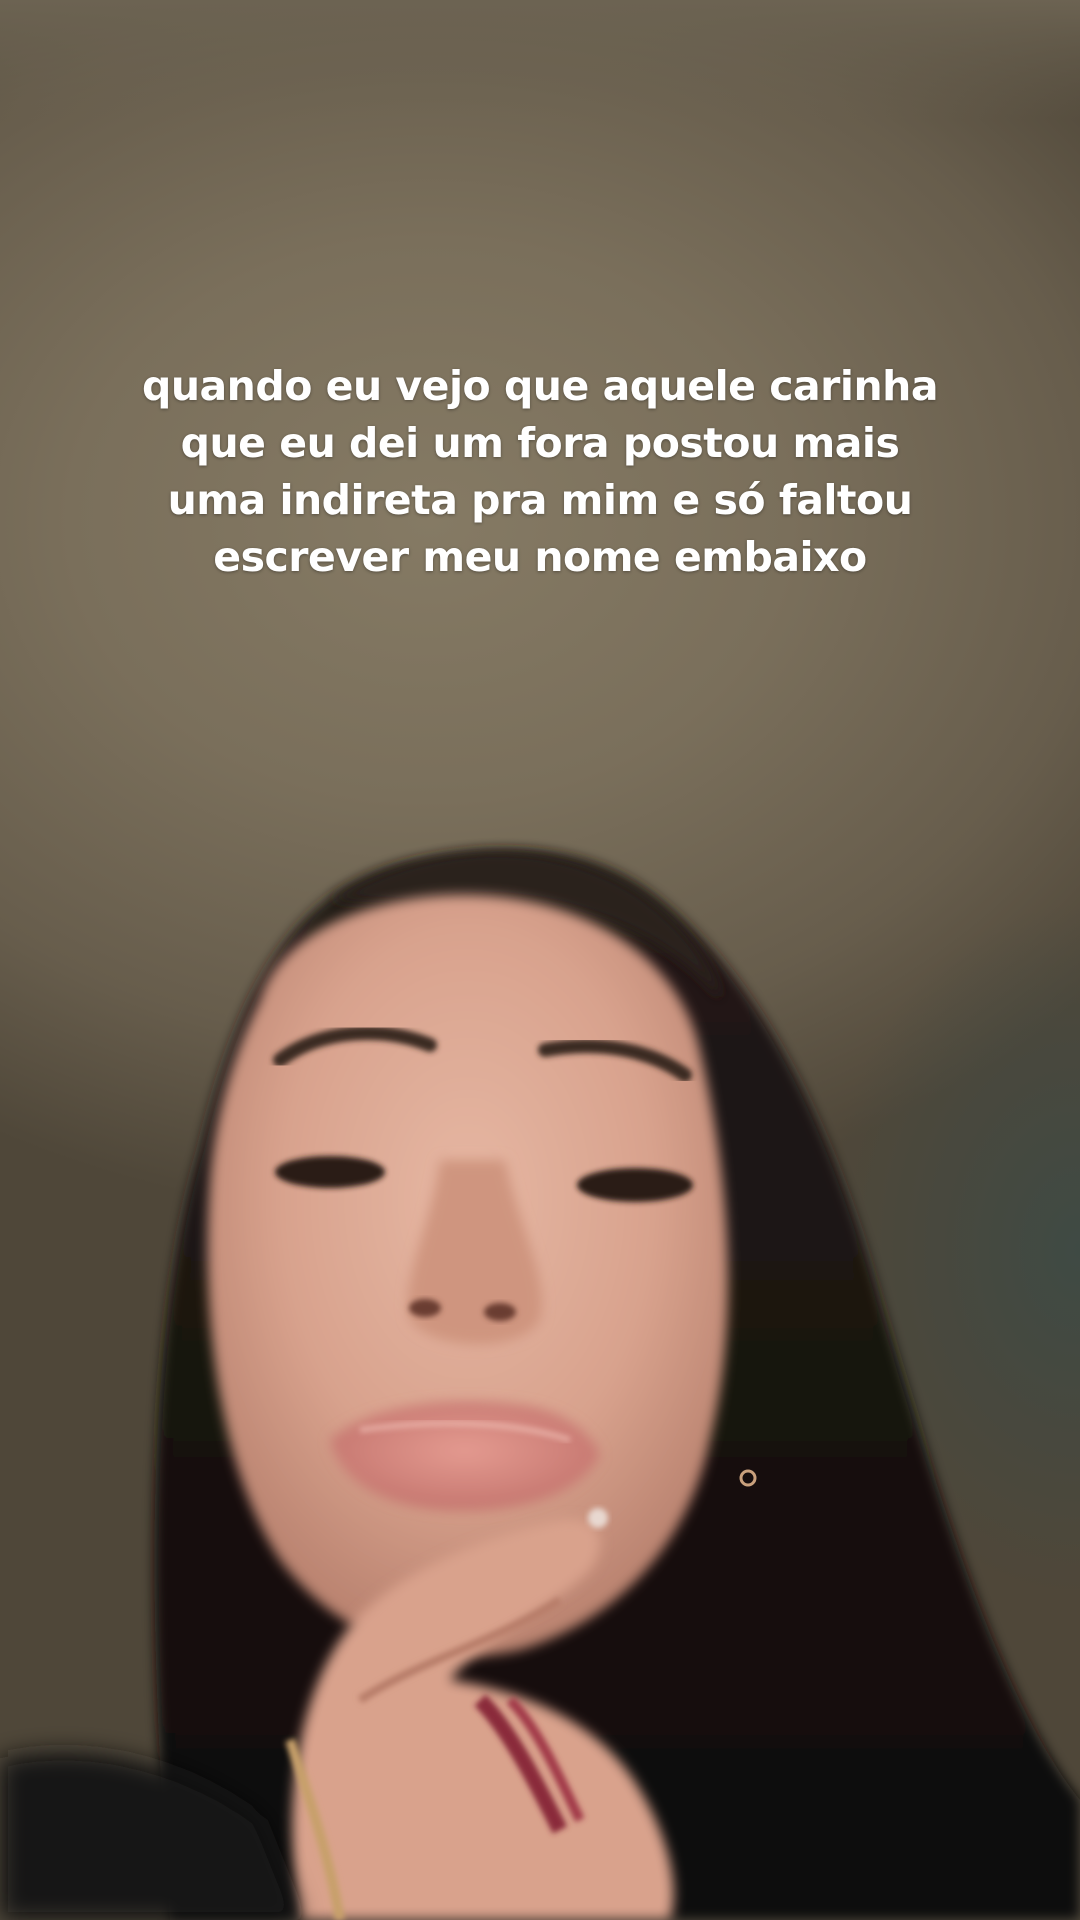 The width and height of the screenshot is (1080, 1920). I want to click on caption-line: escrever meu nome embaixo, so click(540, 557).